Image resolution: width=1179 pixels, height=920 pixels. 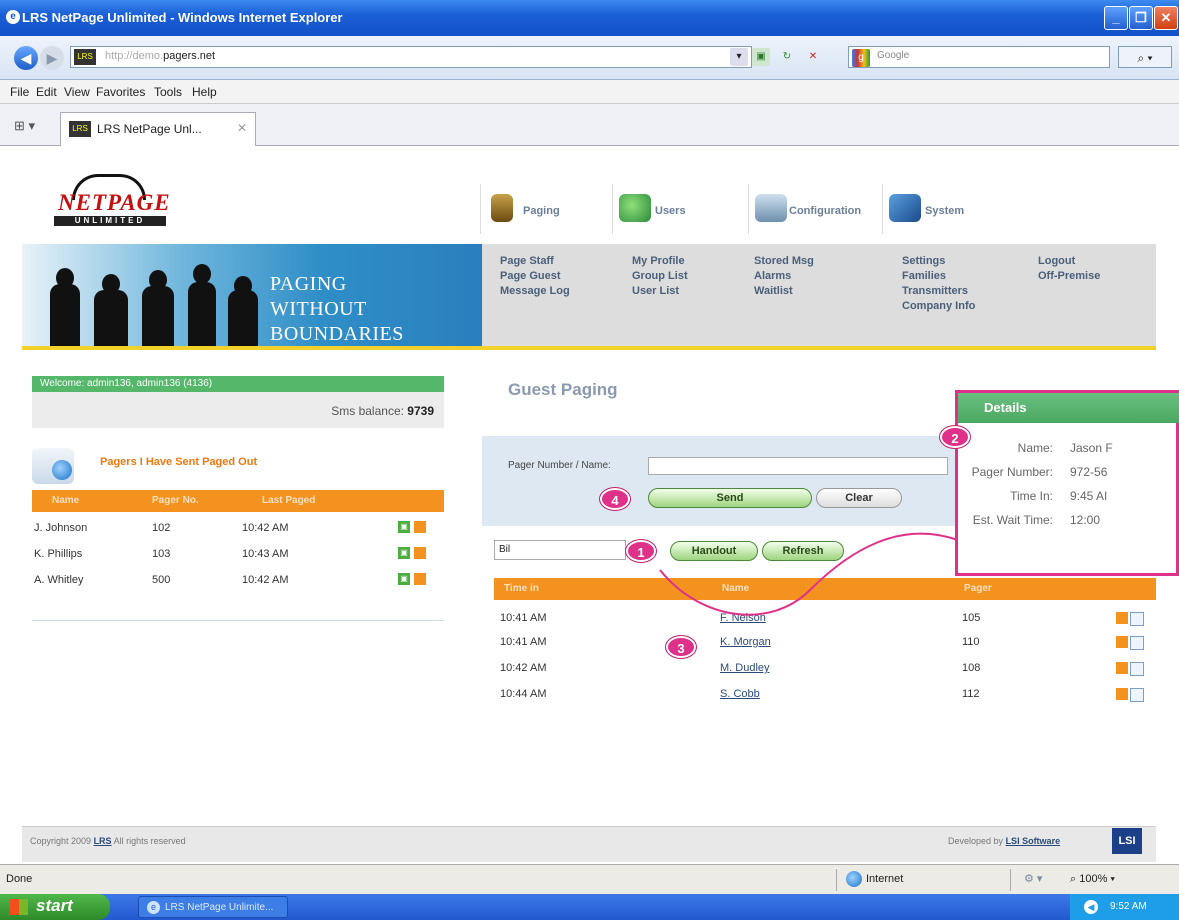 I want to click on status-bar: Done Internet ⚙ ▾ ⌕ 100% ▾, so click(x=589, y=879).